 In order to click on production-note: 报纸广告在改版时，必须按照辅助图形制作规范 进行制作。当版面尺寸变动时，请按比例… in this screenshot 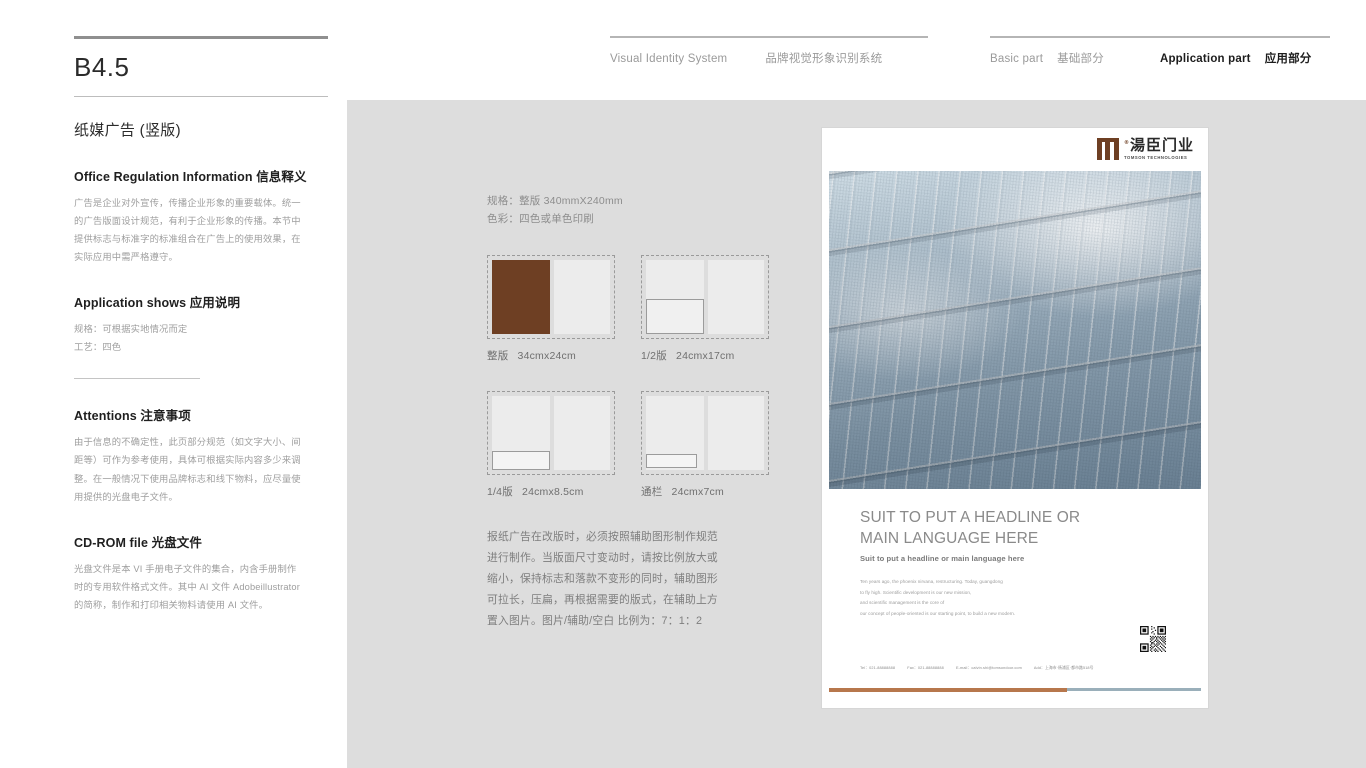, I will do `click(628, 579)`.